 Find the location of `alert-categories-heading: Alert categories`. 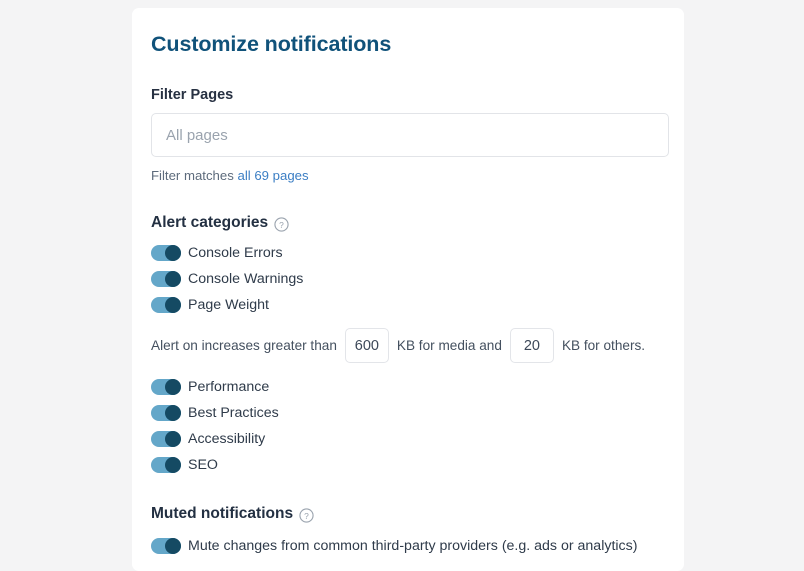

alert-categories-heading: Alert categories is located at coordinates (210, 222).